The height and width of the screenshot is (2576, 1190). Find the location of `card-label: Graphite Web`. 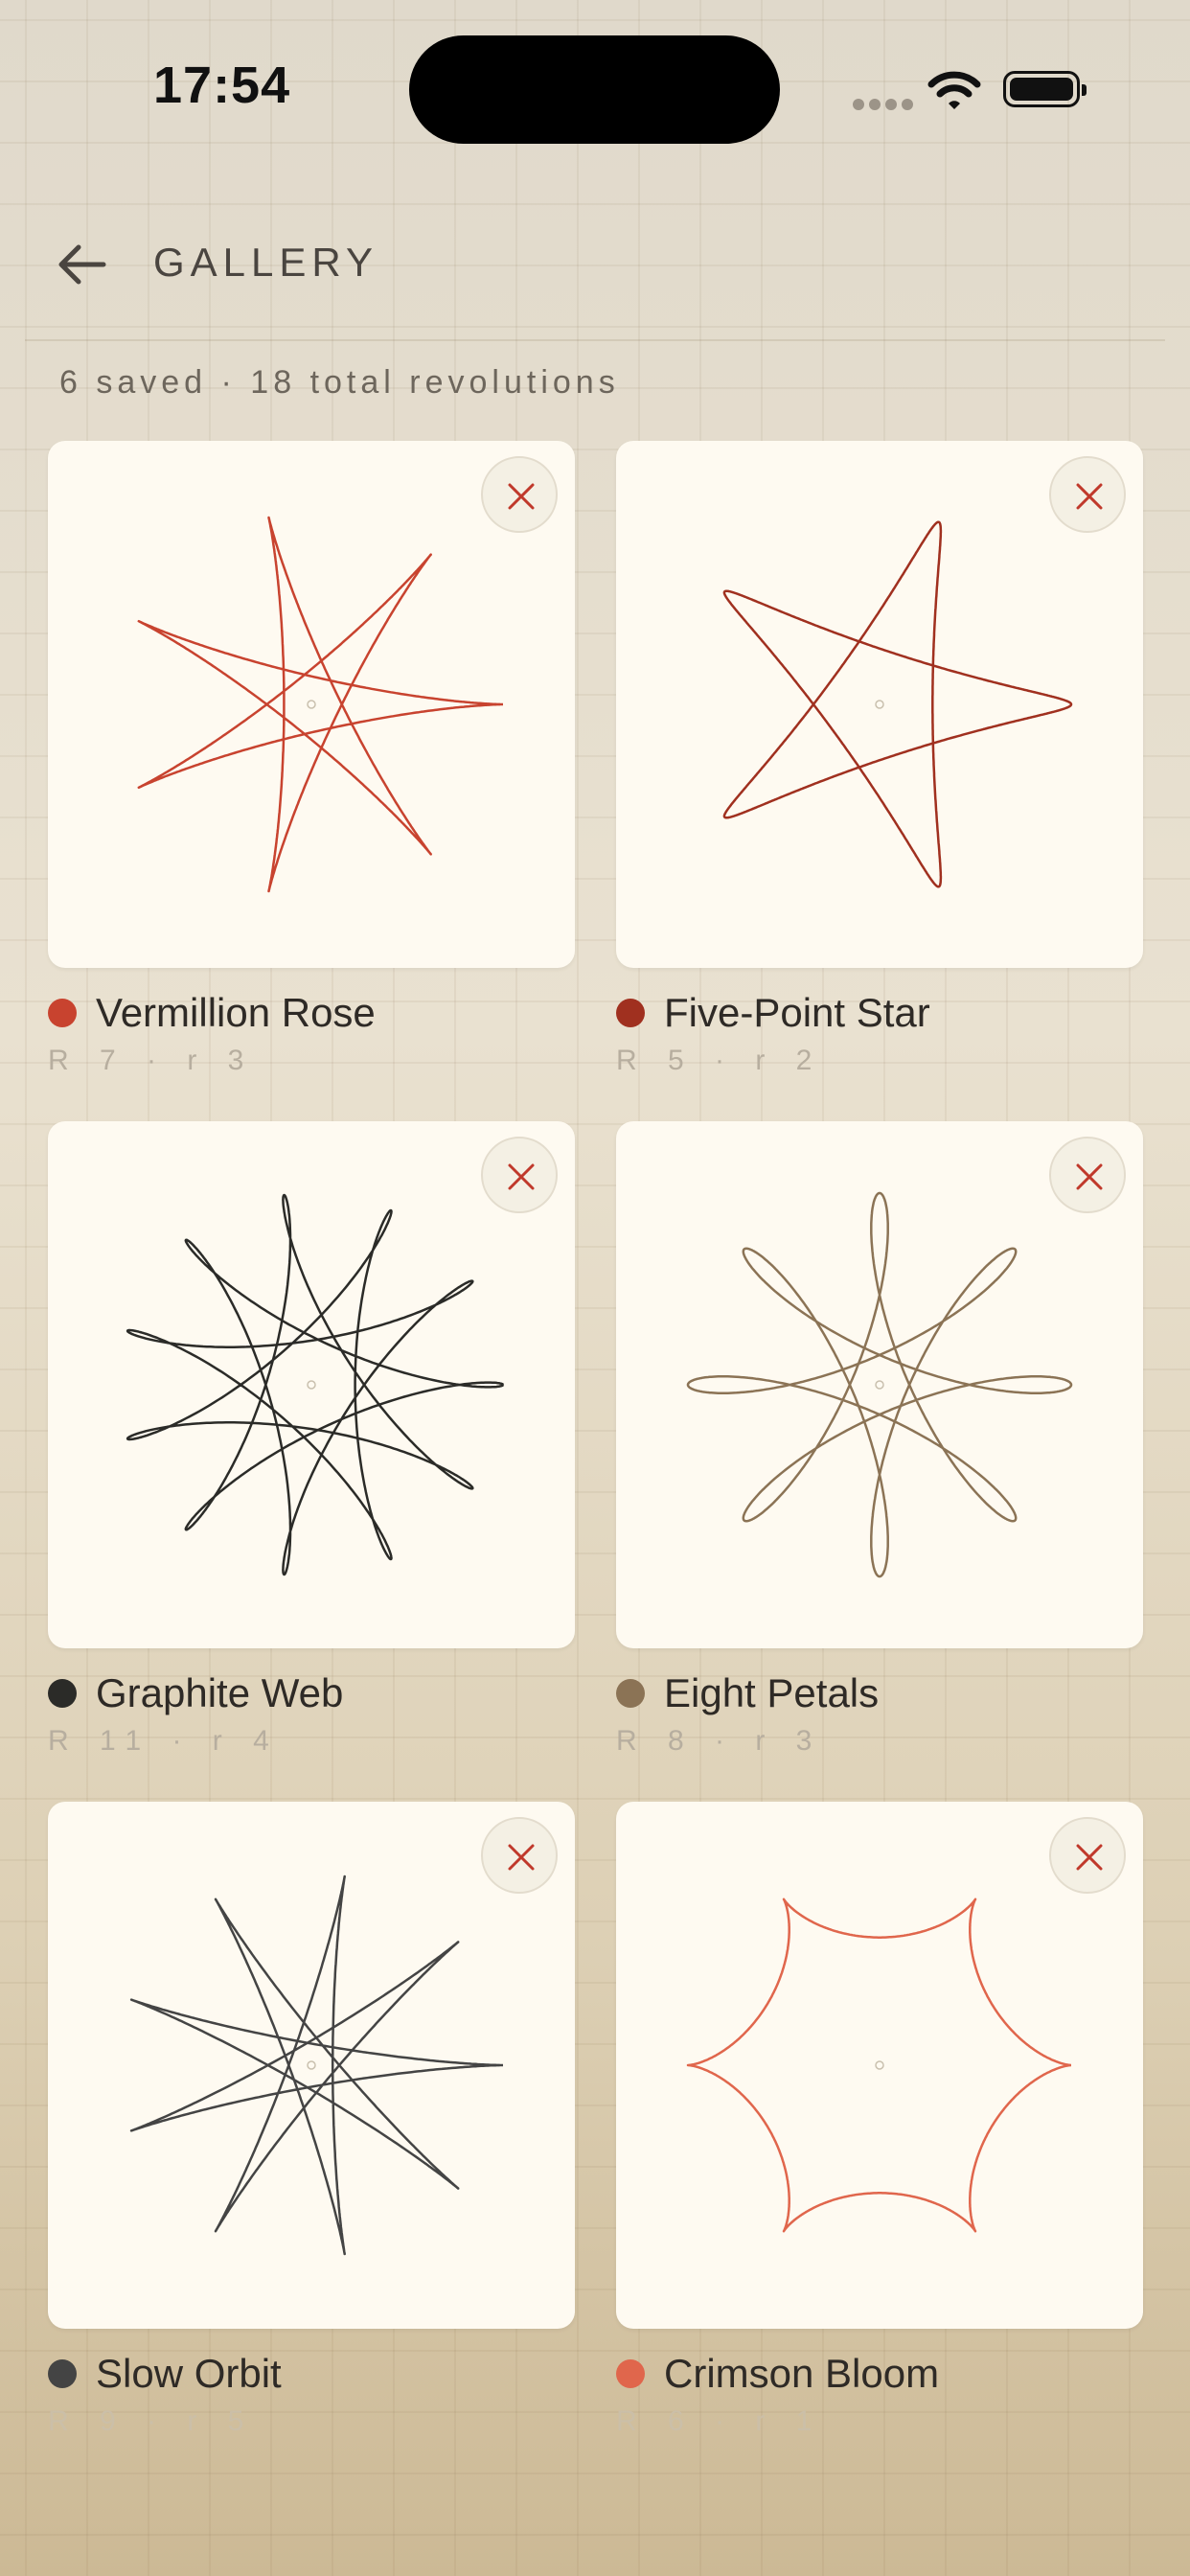

card-label: Graphite Web is located at coordinates (195, 1693).